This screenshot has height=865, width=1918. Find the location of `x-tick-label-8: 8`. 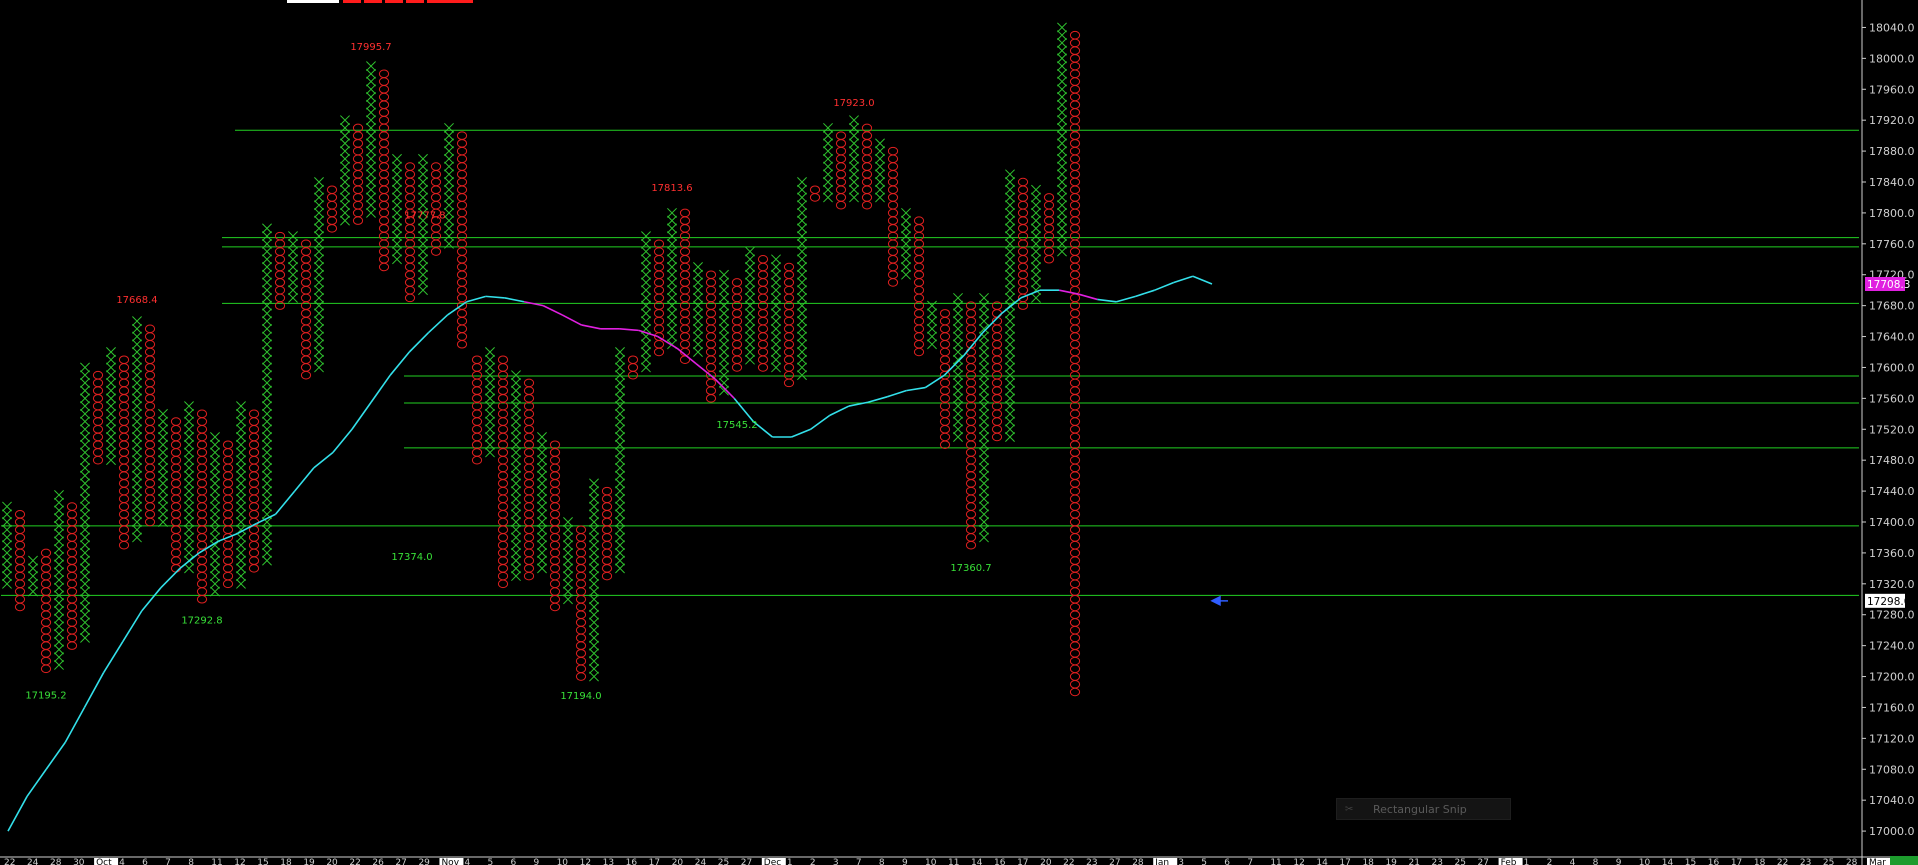

x-tick-label-8: 8 is located at coordinates (191, 861).